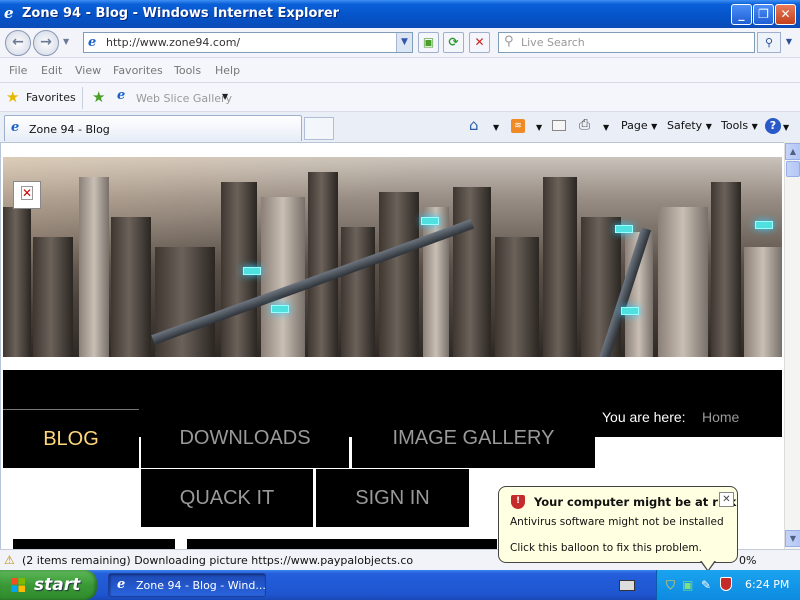 This screenshot has width=800, height=600. I want to click on shield-icon, so click(726, 584).